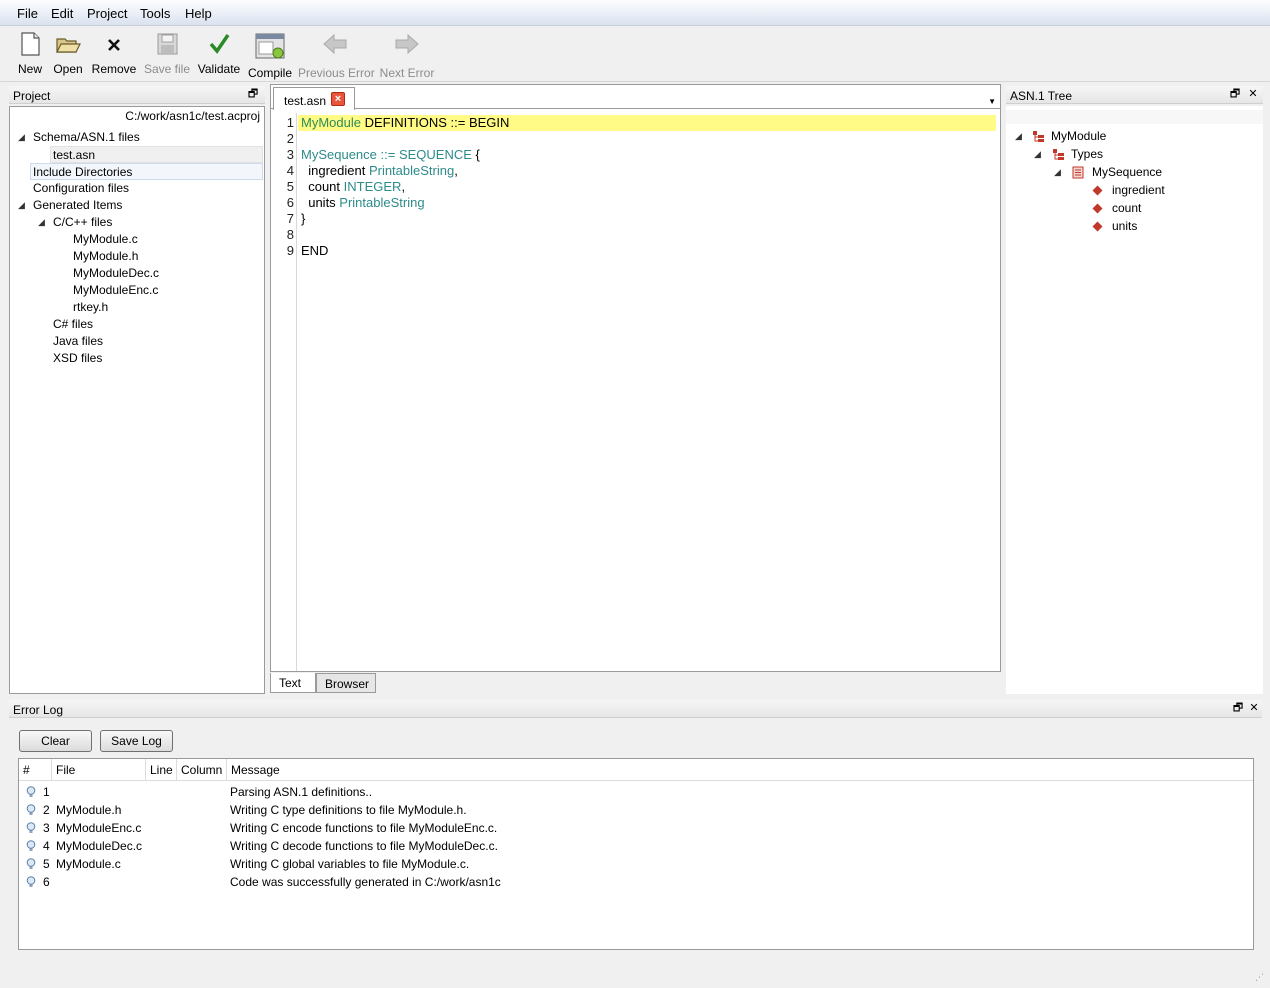 This screenshot has height=988, width=1270. Describe the element at coordinates (270, 73) in the screenshot. I see `compile-label: Compile` at that location.